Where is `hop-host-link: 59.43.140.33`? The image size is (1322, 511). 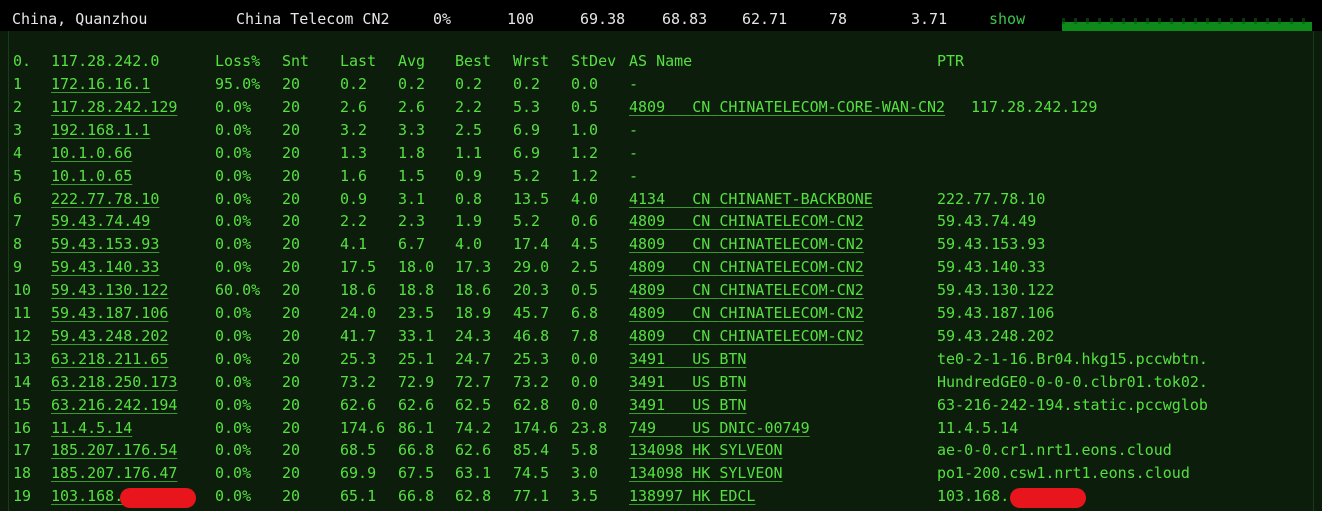 hop-host-link: 59.43.140.33 is located at coordinates (105, 267).